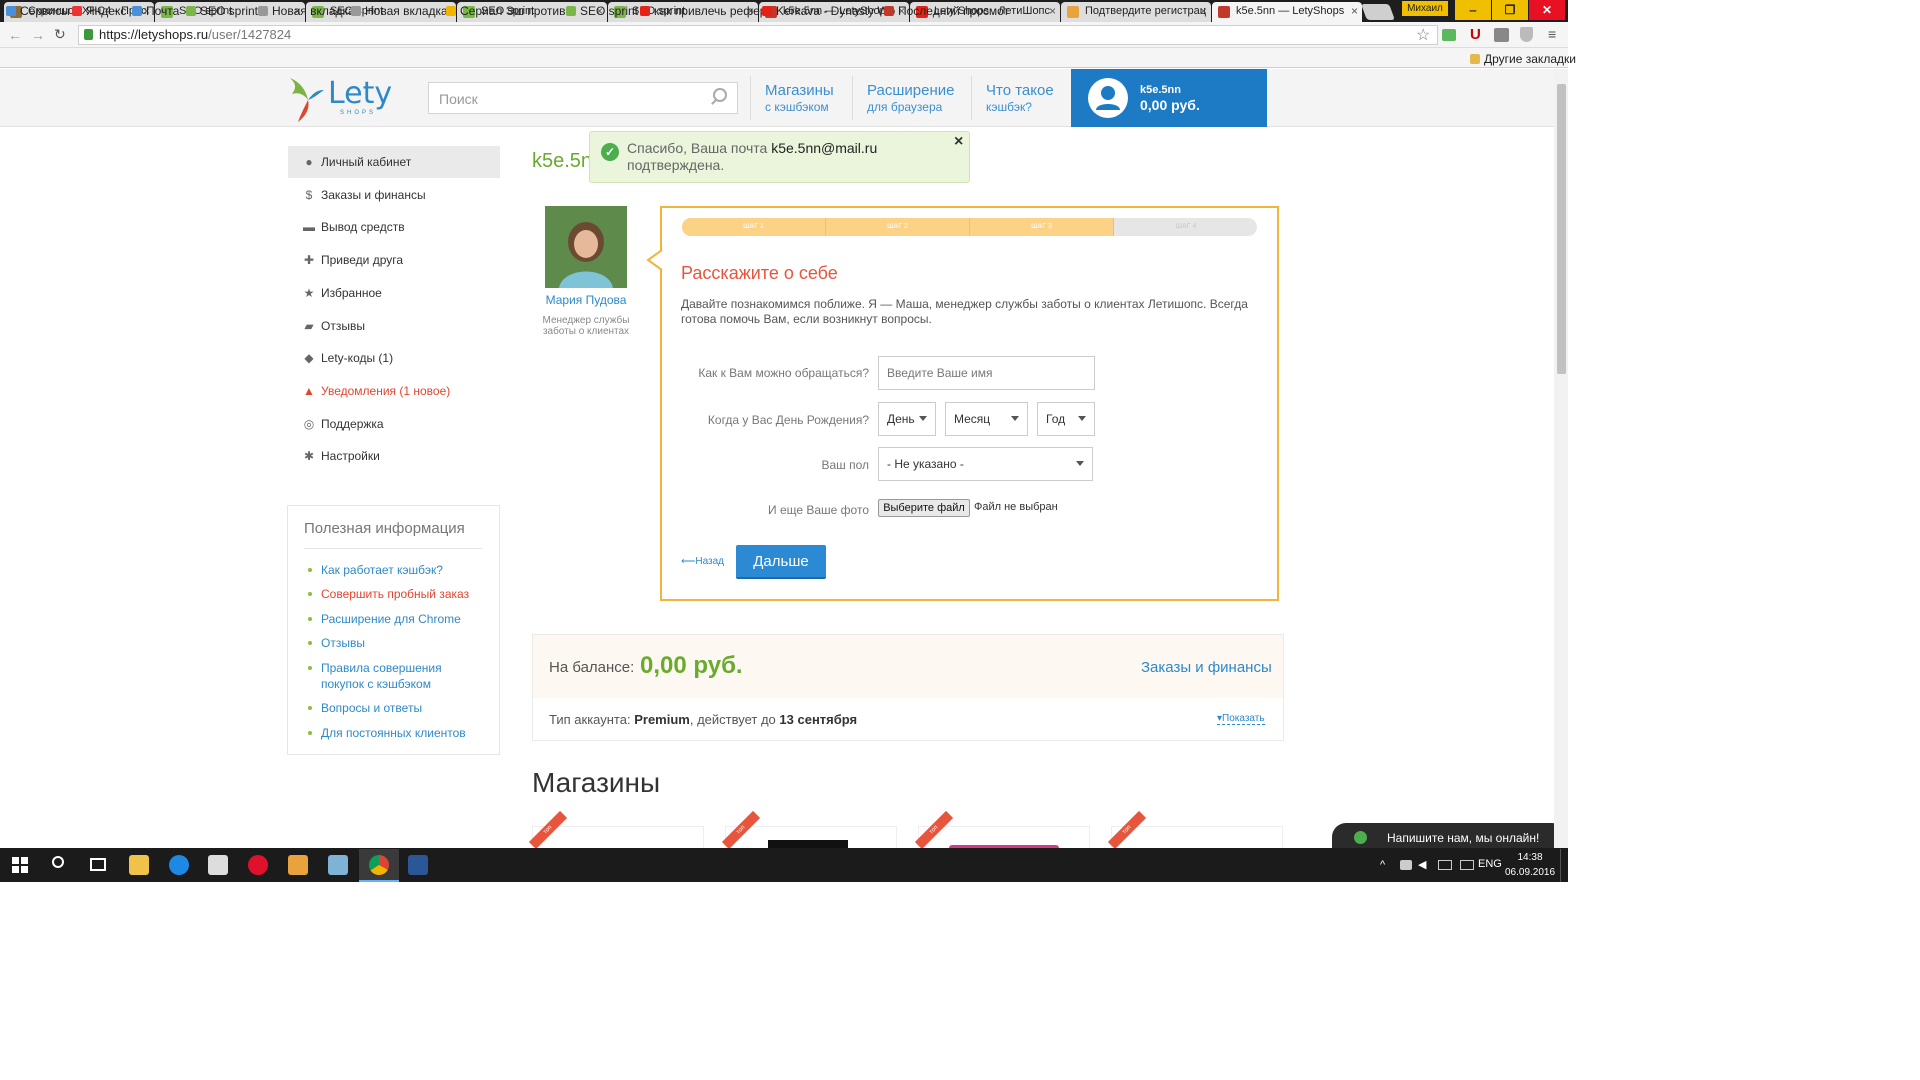 The height and width of the screenshot is (1080, 1920). Describe the element at coordinates (702, 561) in the screenshot. I see `back-link: ⟵Назад` at that location.